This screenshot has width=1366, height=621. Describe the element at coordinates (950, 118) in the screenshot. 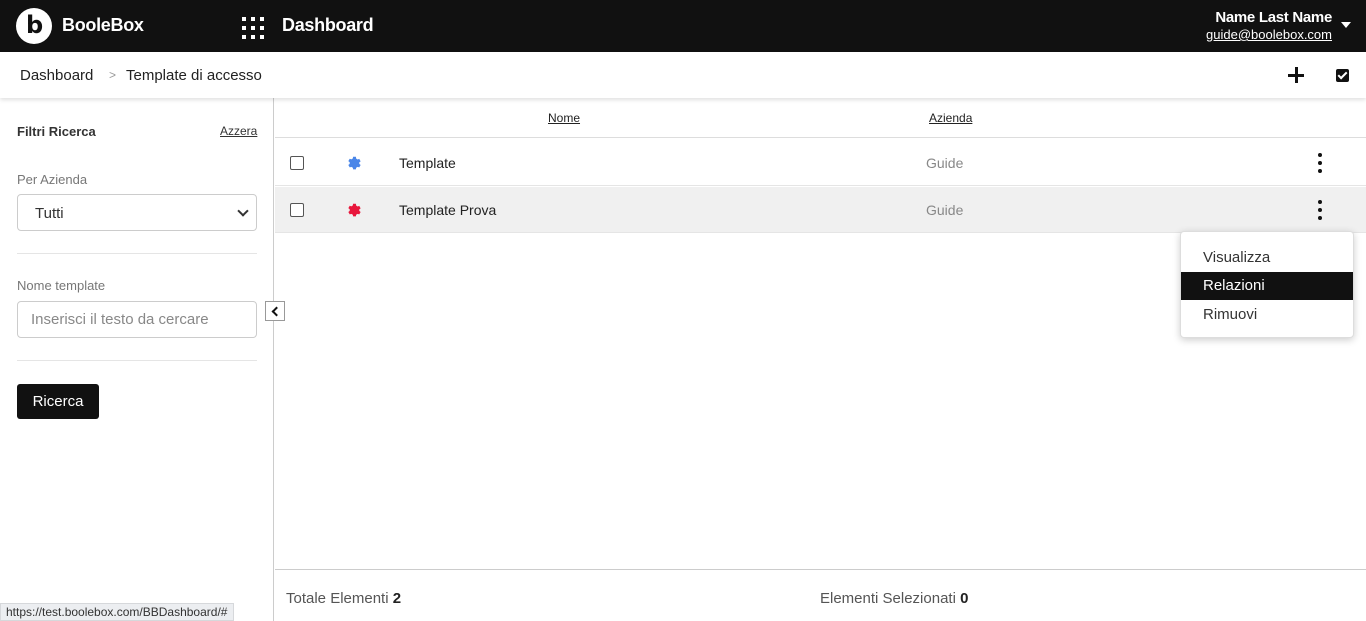

I see `column-header-azienda: Azienda` at that location.